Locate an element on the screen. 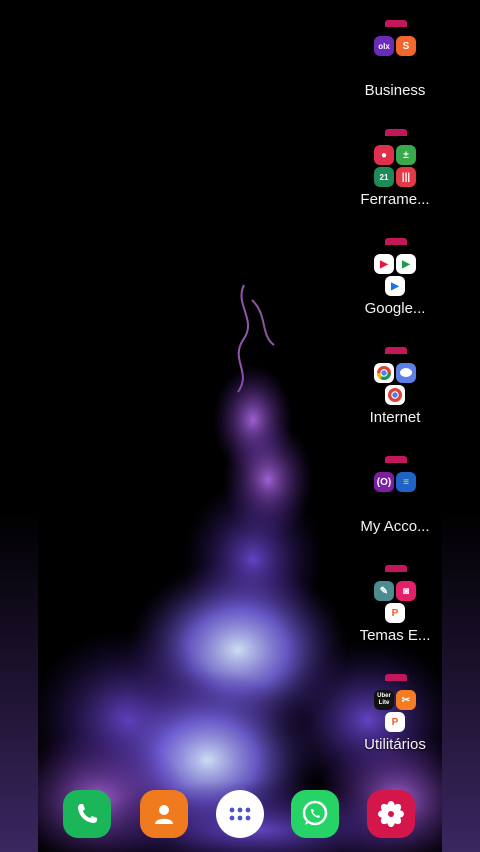  apps-drawer-icon is located at coordinates (240, 814).